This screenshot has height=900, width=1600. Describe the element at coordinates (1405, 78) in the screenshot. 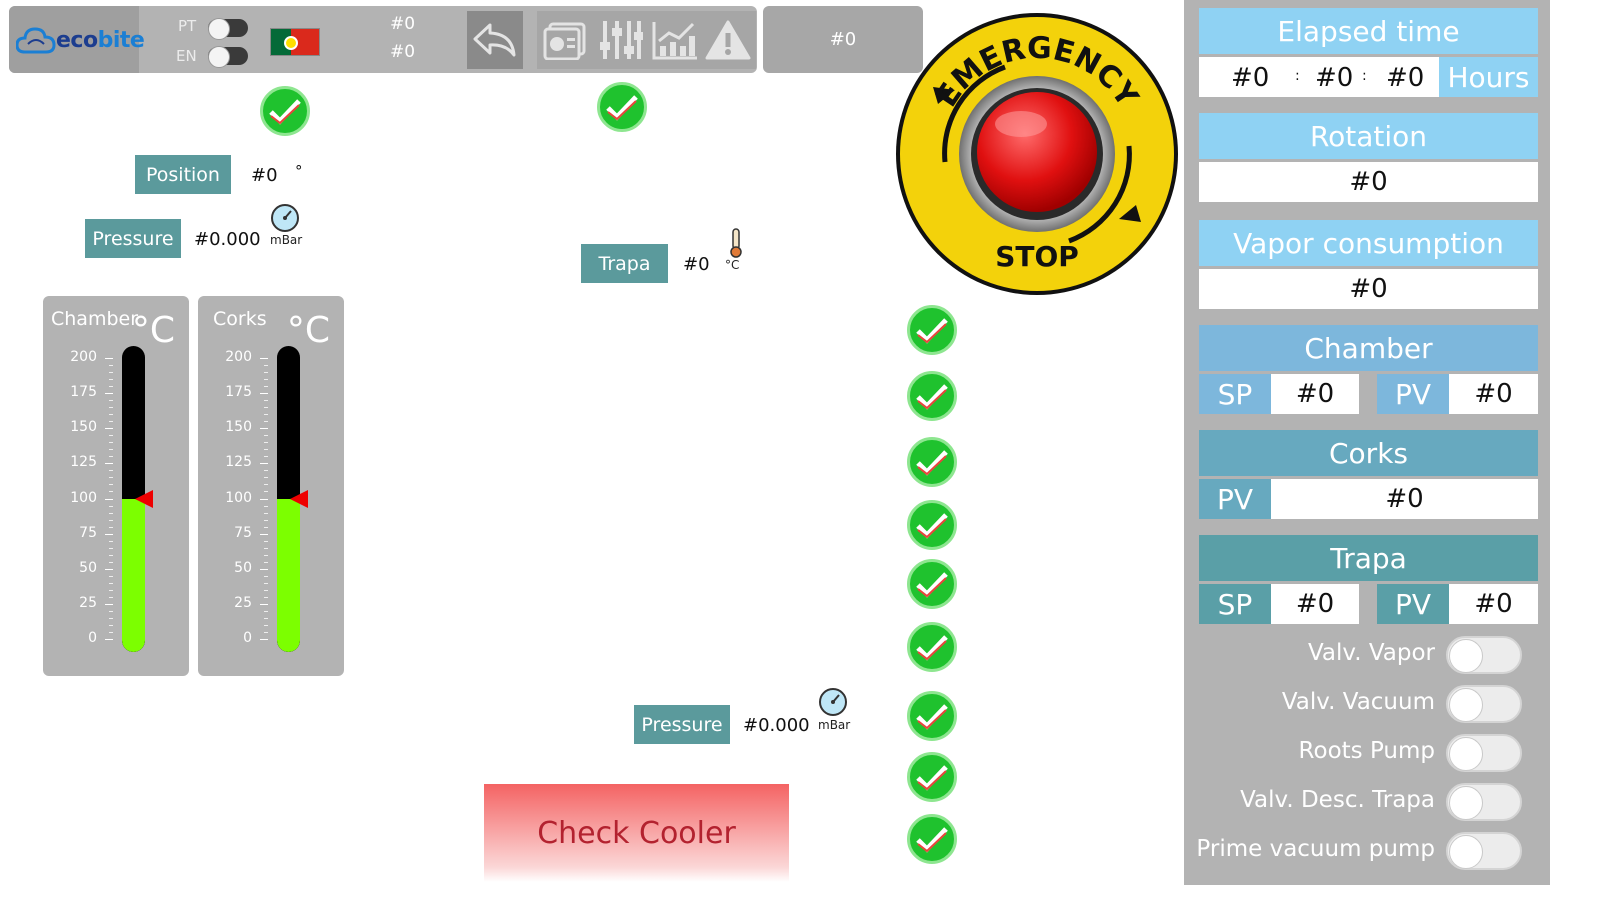

I see `elapsed-seconds: #0` at that location.